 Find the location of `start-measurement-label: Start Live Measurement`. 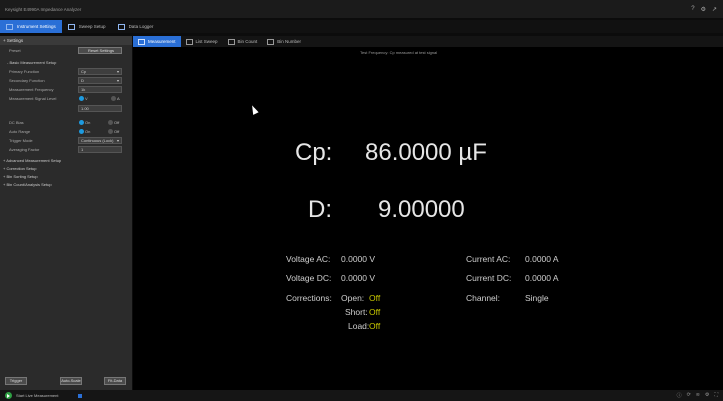

start-measurement-label: Start Live Measurement is located at coordinates (37, 395).